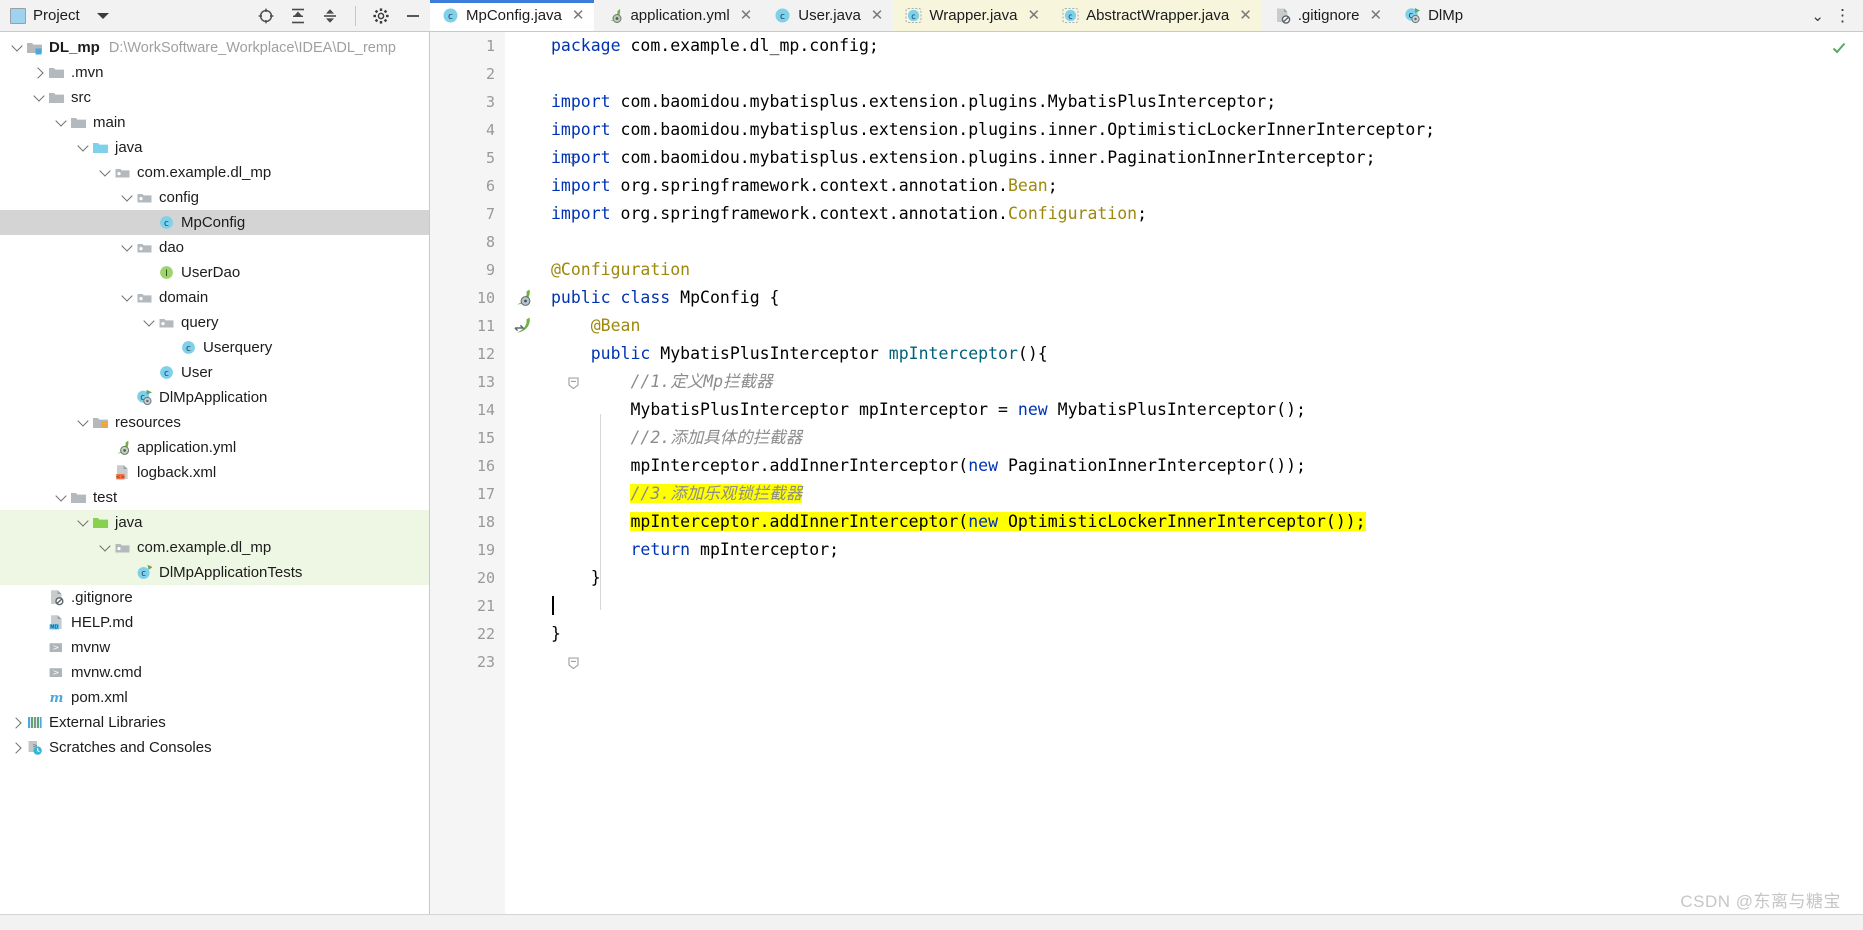 Image resolution: width=1863 pixels, height=930 pixels. I want to click on spring-bean-gutter-icon, so click(522, 297).